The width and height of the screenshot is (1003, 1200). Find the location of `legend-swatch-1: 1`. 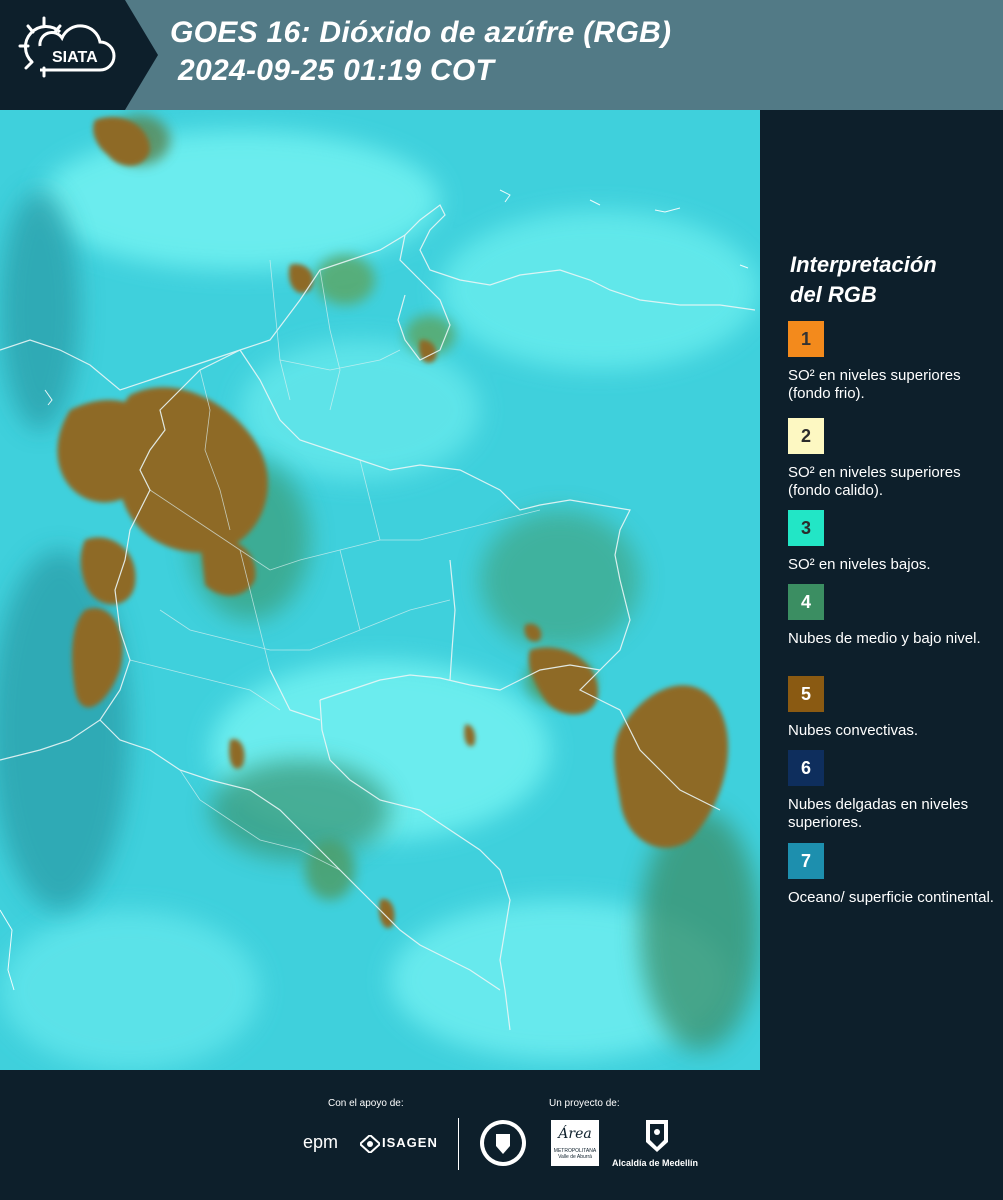

legend-swatch-1: 1 is located at coordinates (806, 339).